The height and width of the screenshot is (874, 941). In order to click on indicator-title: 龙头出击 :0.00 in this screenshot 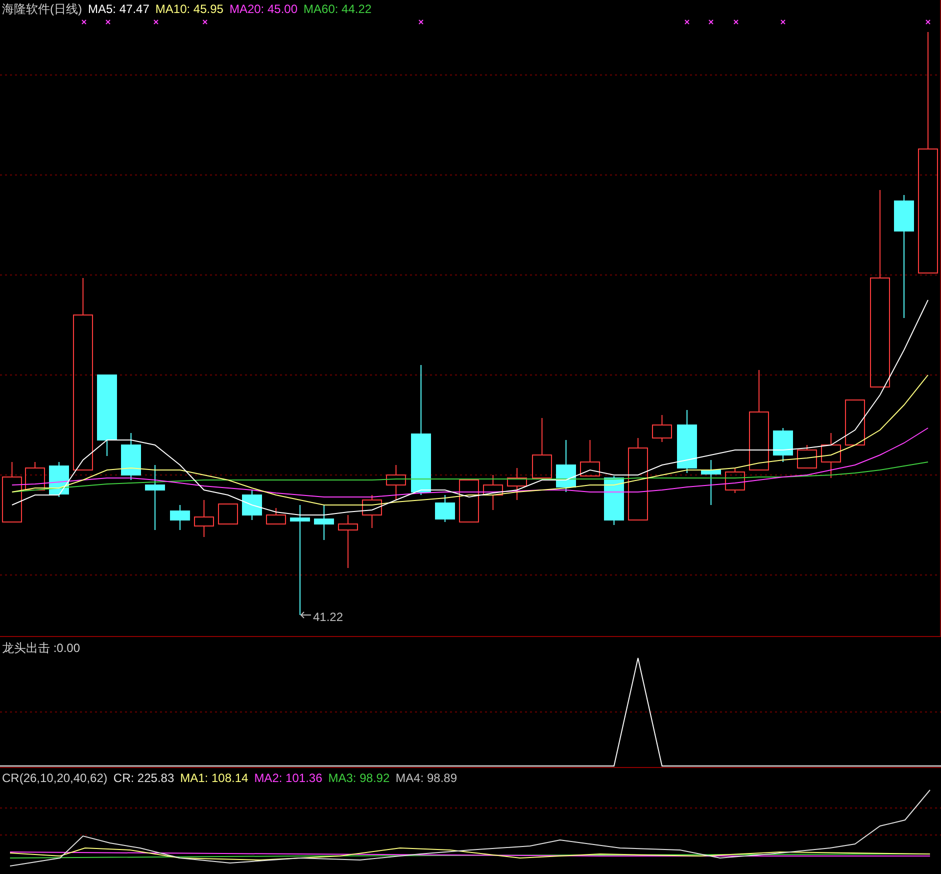, I will do `click(41, 648)`.